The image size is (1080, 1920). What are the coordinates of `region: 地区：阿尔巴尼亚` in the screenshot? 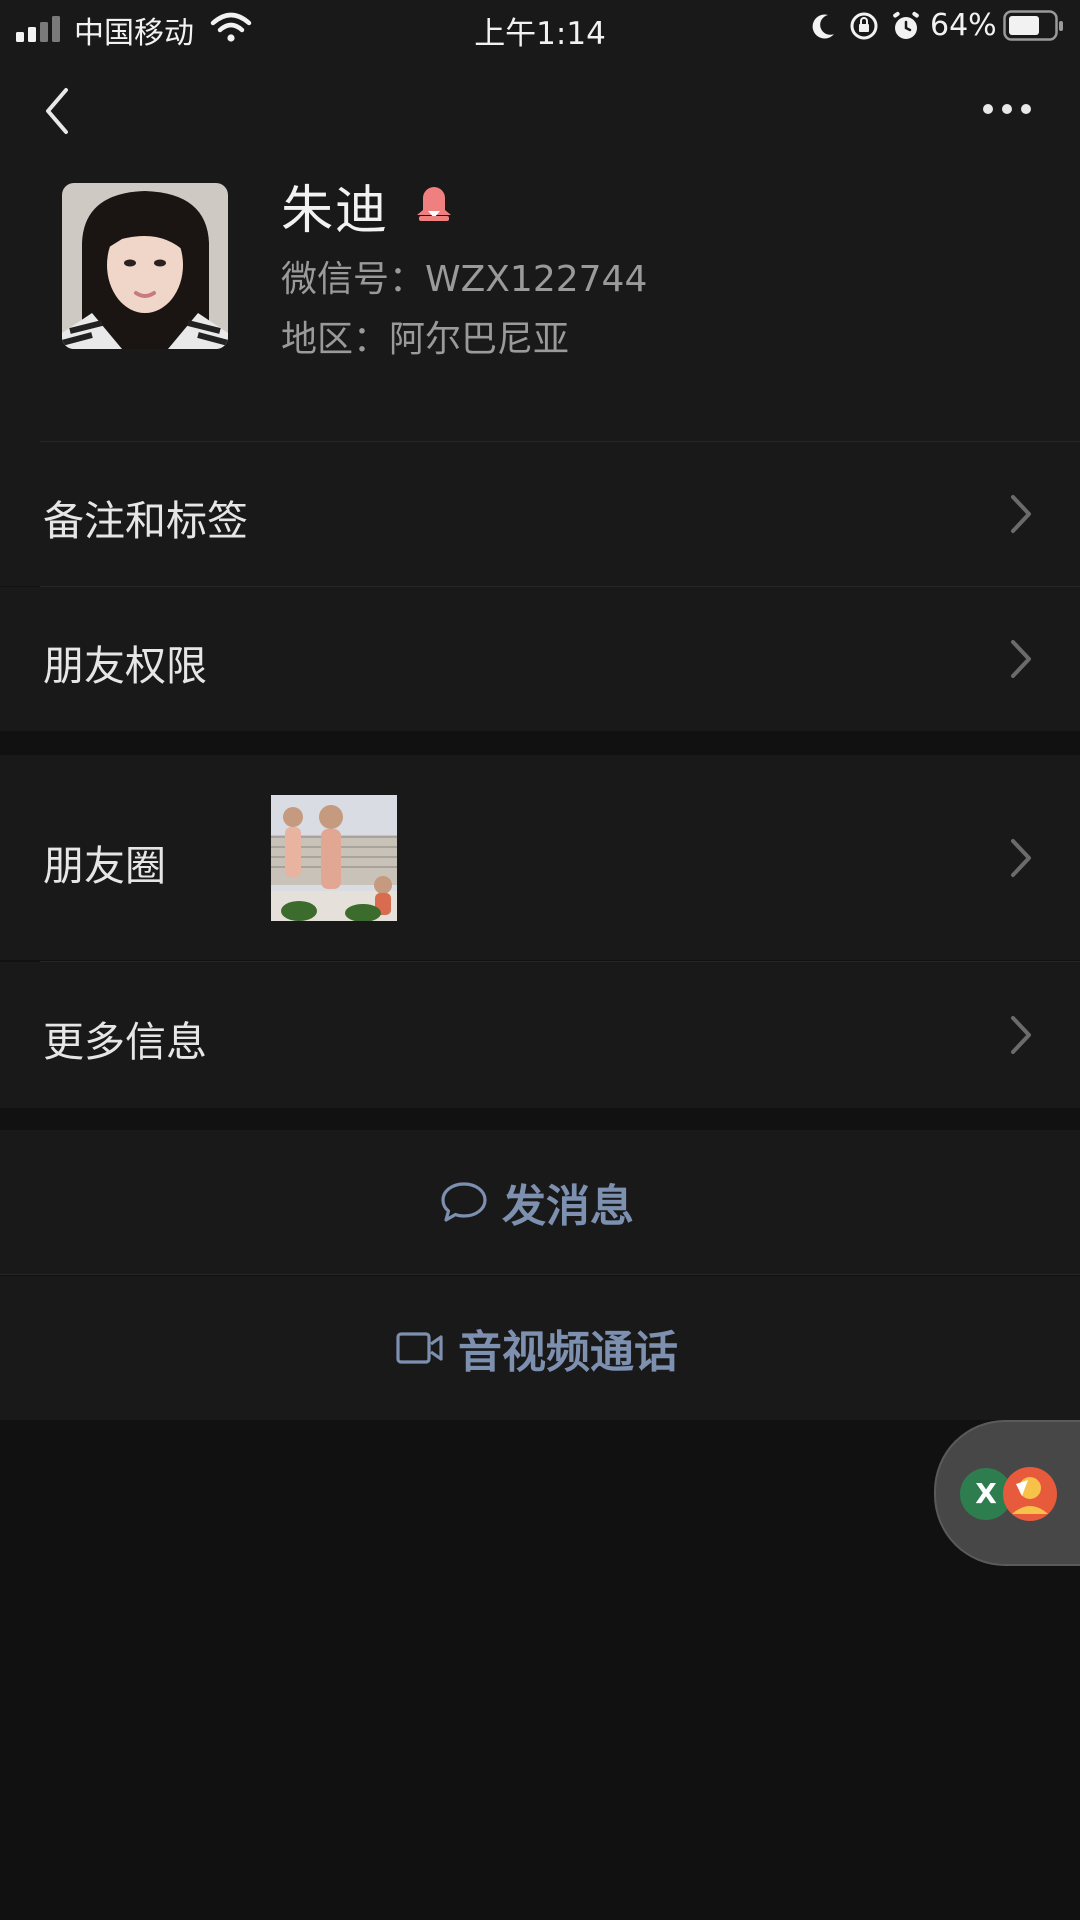 It's located at (425, 339).